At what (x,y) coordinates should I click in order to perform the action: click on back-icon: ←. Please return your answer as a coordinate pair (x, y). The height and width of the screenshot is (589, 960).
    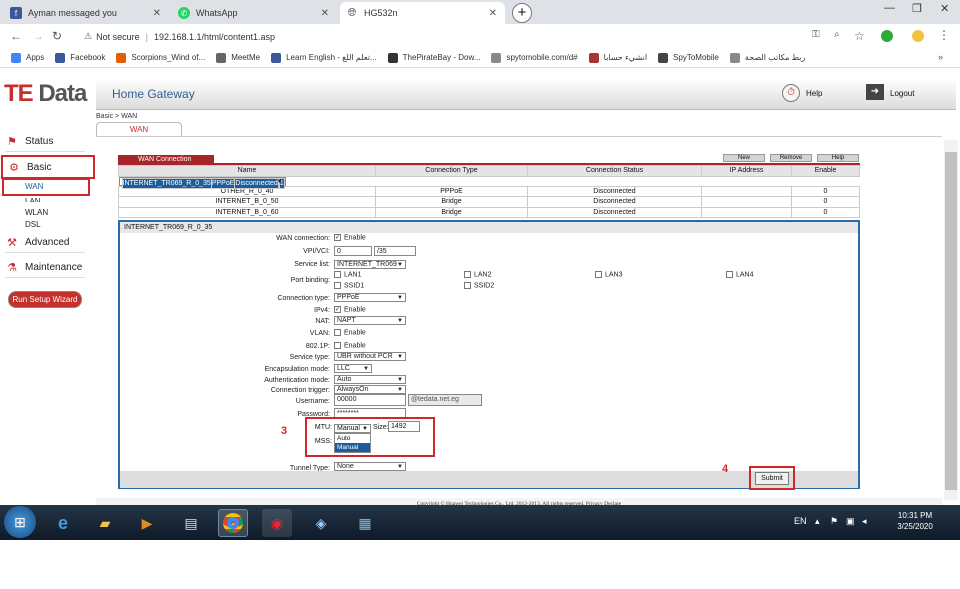
    Looking at the image, I should click on (16, 36).